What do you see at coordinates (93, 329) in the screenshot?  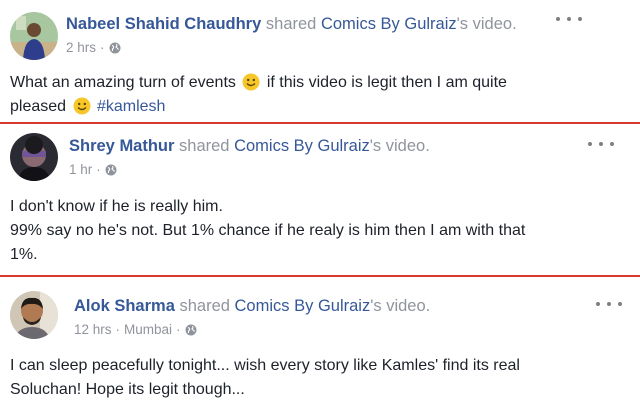 I see `timestamp: 12 hrs` at bounding box center [93, 329].